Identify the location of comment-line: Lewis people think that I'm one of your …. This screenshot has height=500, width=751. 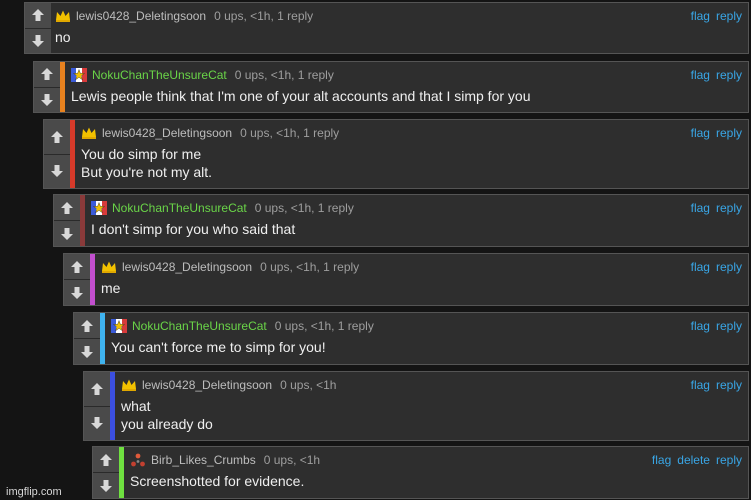
(301, 96).